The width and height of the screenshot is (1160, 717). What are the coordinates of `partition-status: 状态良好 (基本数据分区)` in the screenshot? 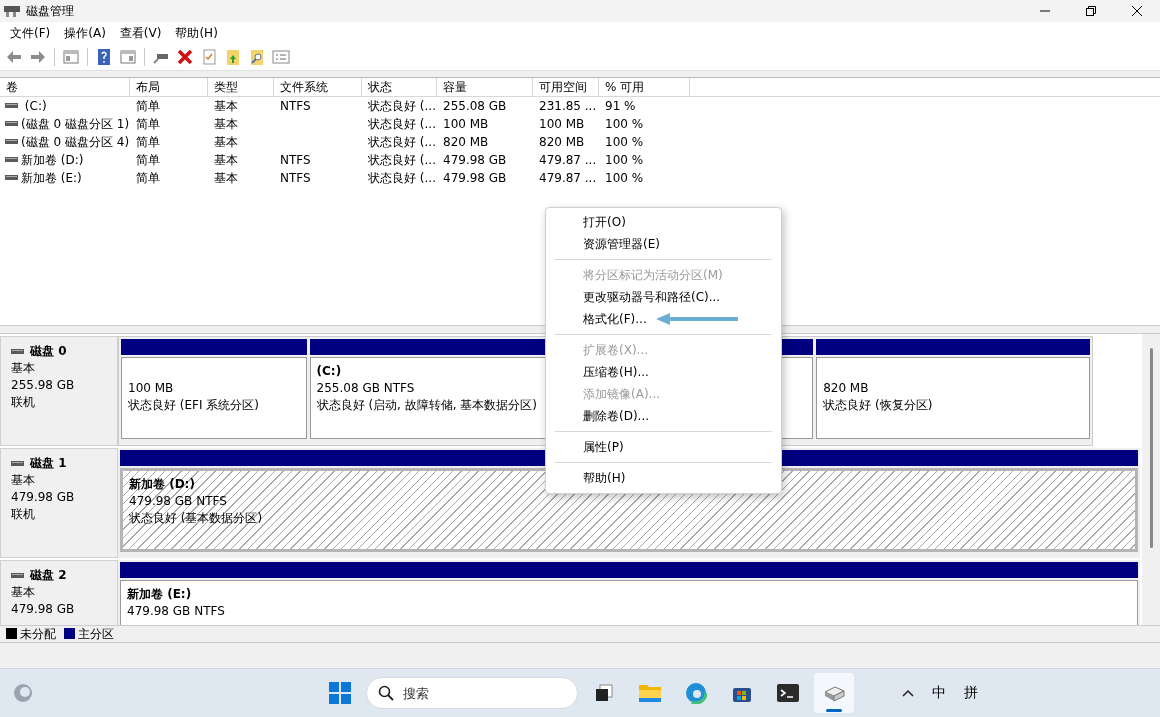 It's located at (196, 518).